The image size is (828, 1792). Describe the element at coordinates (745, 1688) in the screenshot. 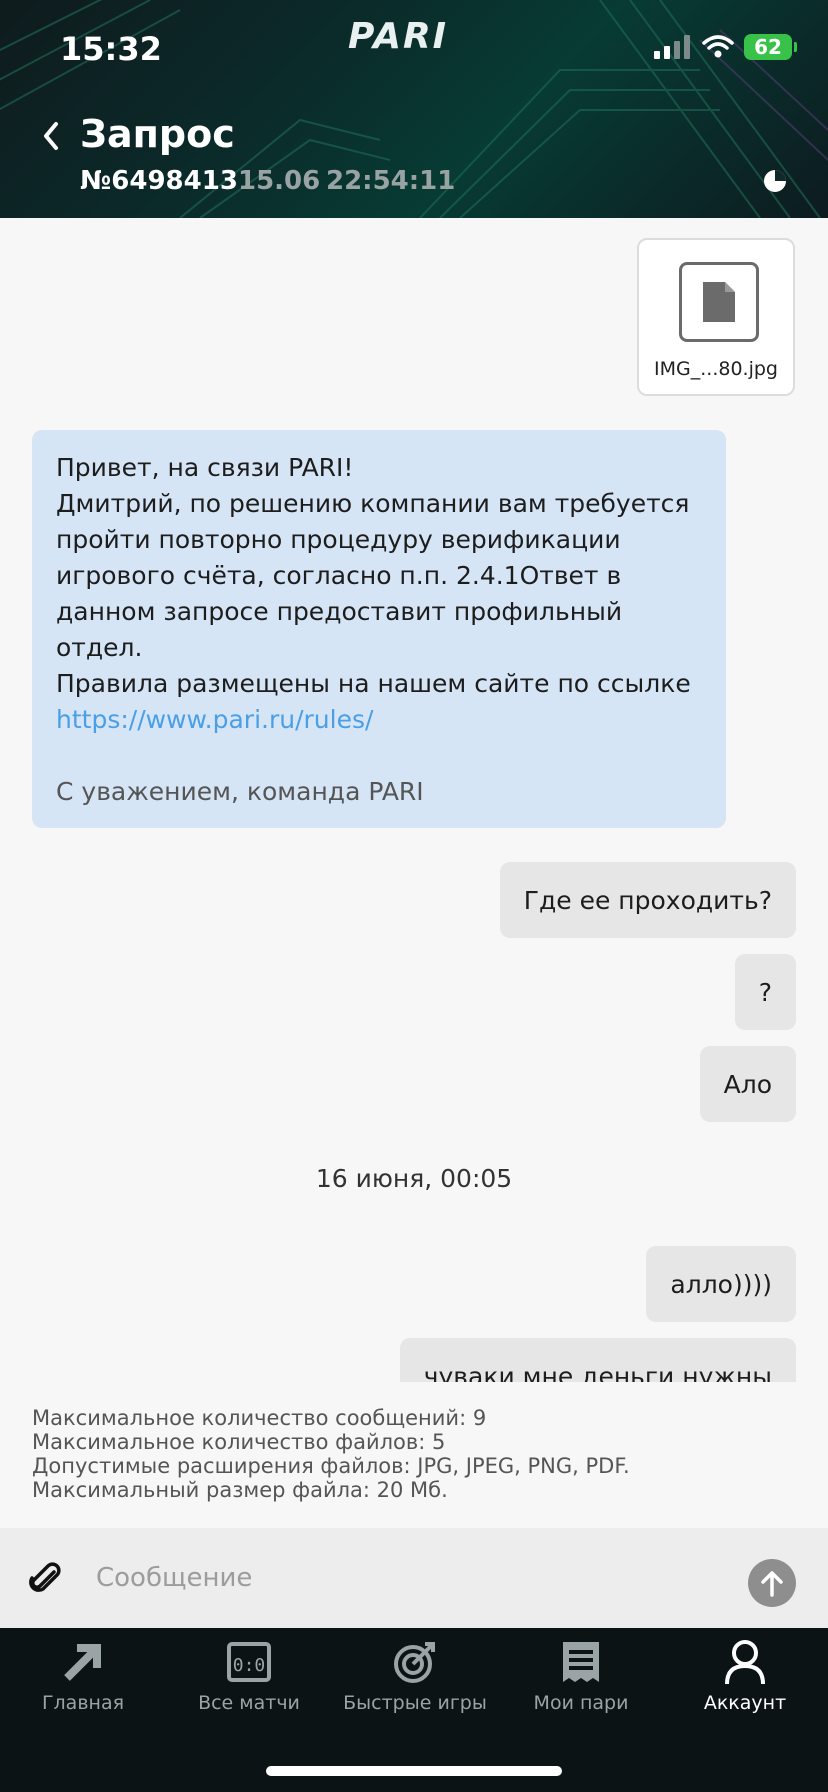

I see `tab-account: Аккаунт` at that location.